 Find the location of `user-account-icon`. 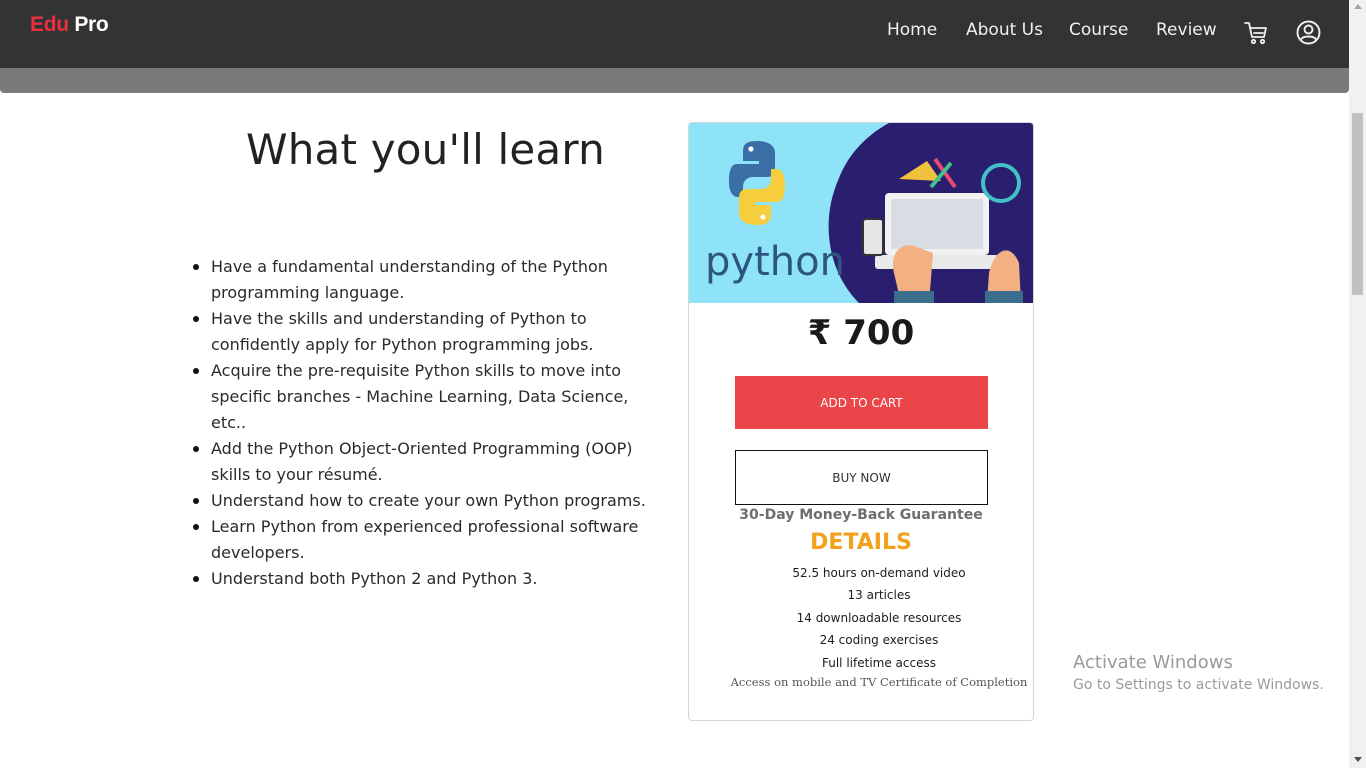

user-account-icon is located at coordinates (1308, 34).